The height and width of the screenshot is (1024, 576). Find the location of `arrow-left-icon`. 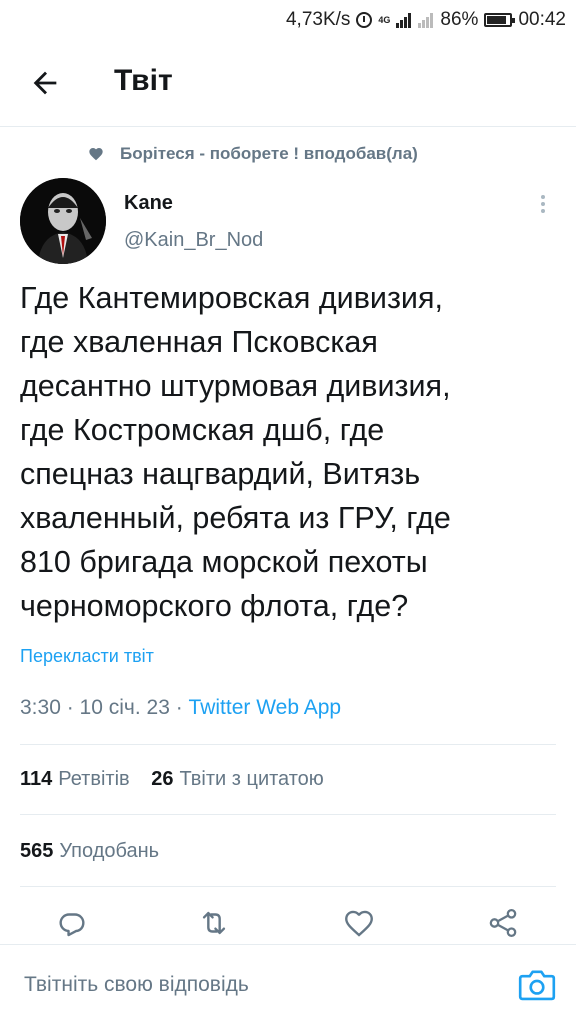

arrow-left-icon is located at coordinates (45, 83).